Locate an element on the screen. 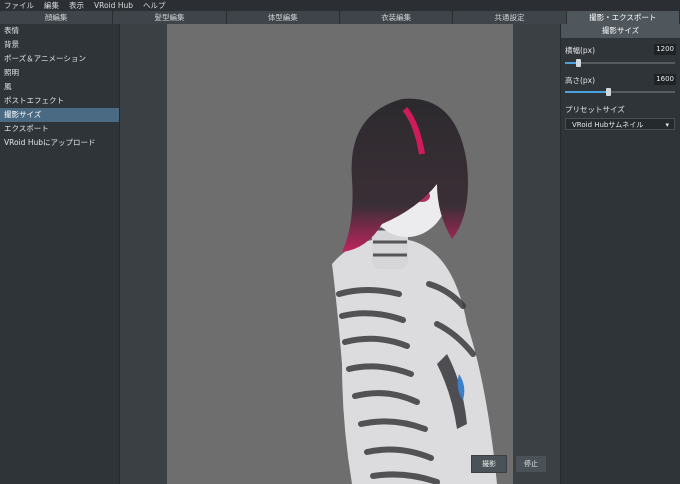 This screenshot has height=484, width=680. panel-title: 撮影サイズ is located at coordinates (620, 31).